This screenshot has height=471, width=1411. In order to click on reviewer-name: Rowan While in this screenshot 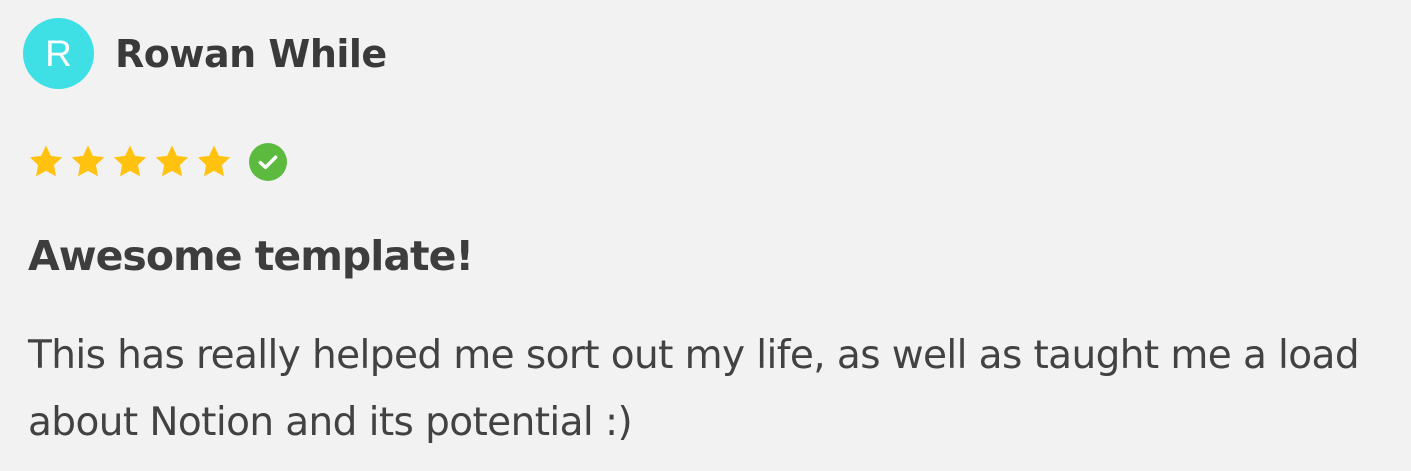, I will do `click(251, 53)`.